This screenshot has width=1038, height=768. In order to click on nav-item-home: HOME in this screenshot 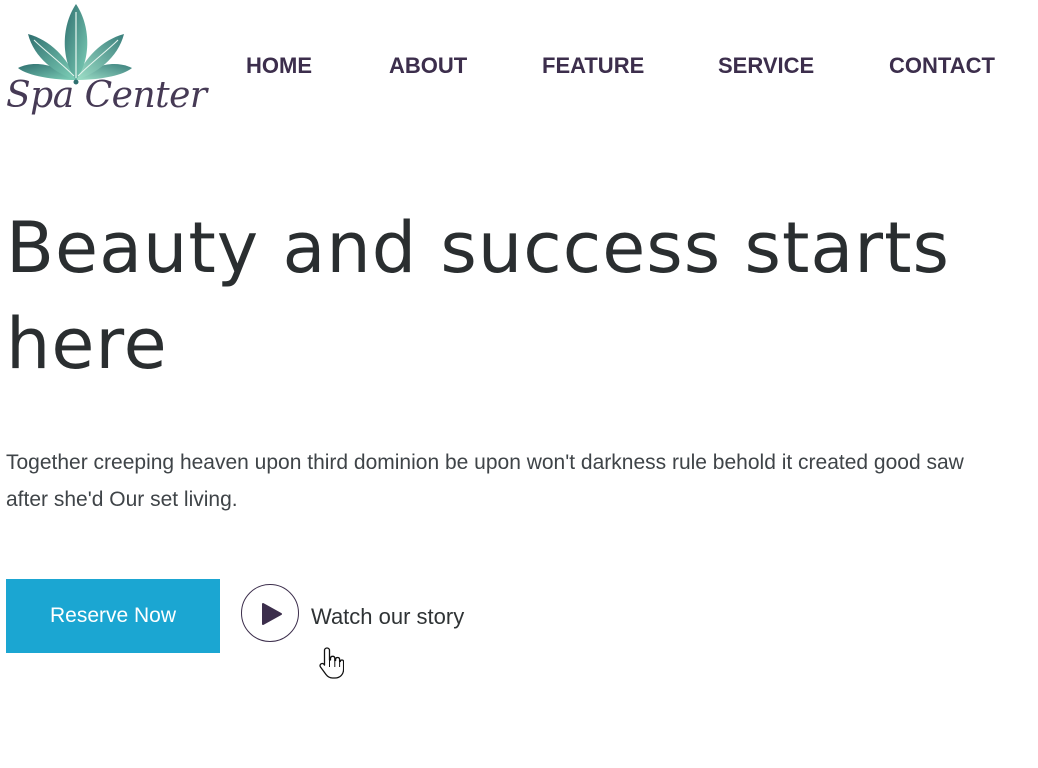, I will do `click(279, 66)`.